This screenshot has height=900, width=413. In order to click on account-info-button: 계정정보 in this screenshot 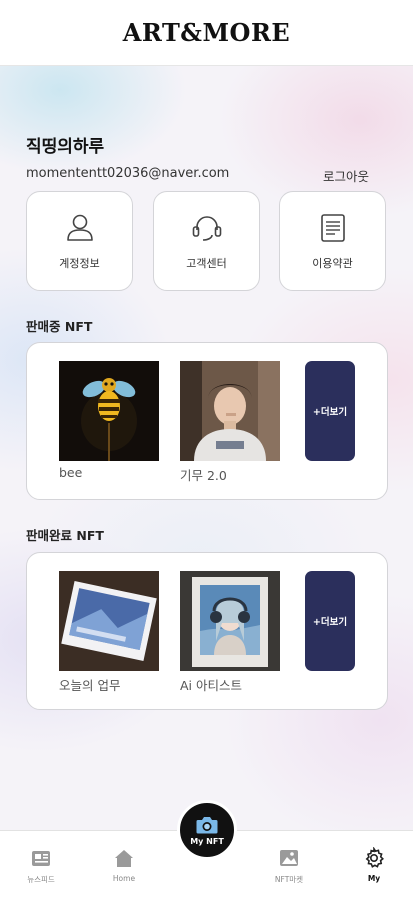, I will do `click(79, 241)`.